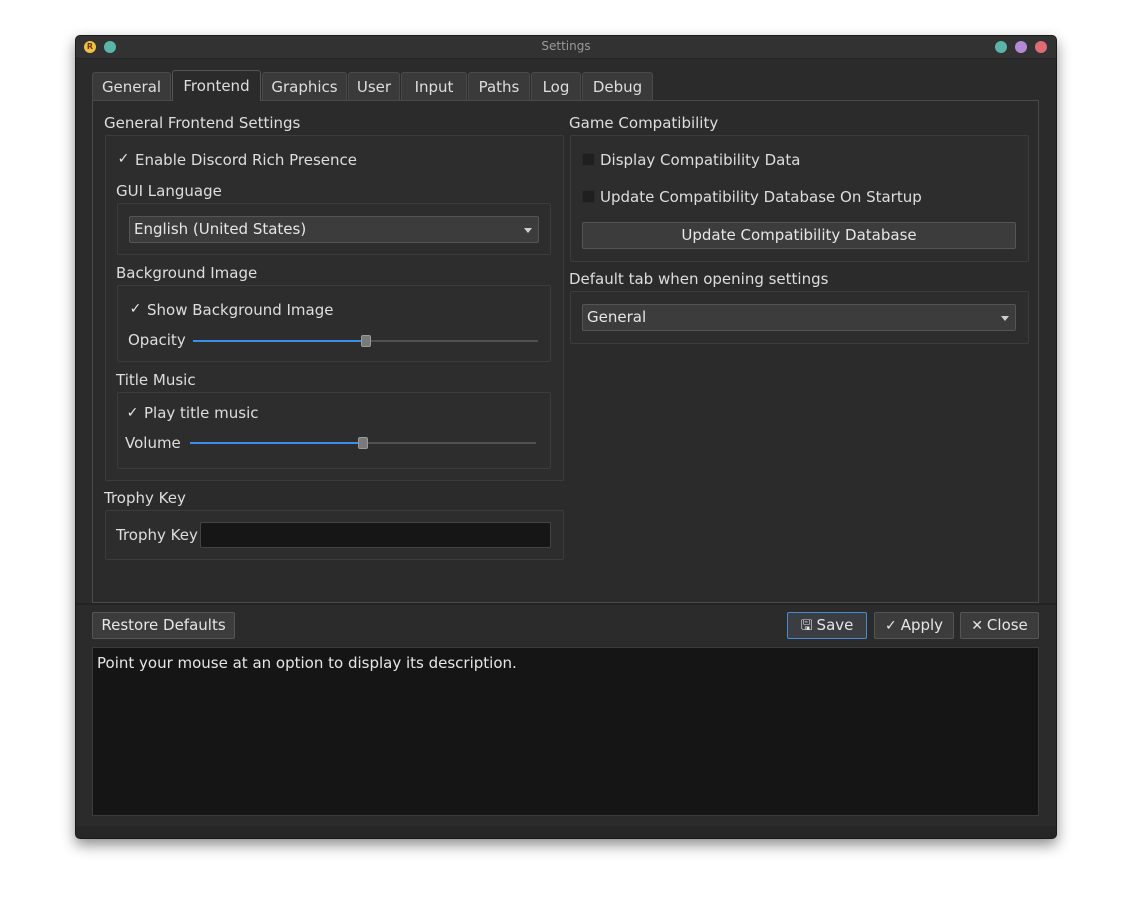 The height and width of the screenshot is (923, 1130). I want to click on gui-language-group: English (United States), so click(334, 229).